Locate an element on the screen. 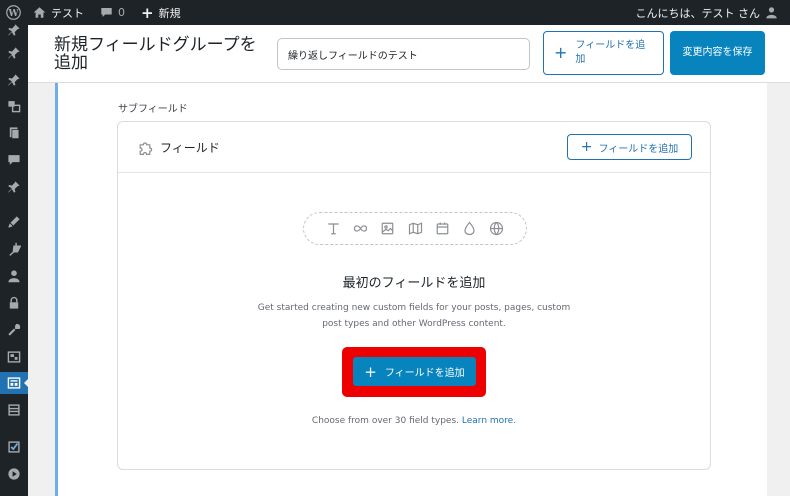  menu-media is located at coordinates (14, 106).